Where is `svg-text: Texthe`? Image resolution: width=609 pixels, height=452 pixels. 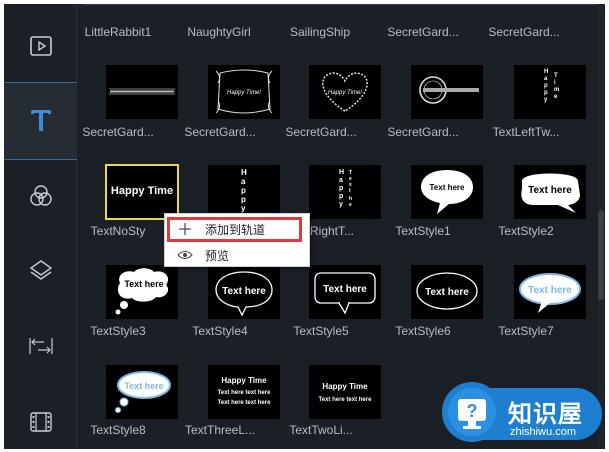
svg-text: Texthe is located at coordinates (350, 189).